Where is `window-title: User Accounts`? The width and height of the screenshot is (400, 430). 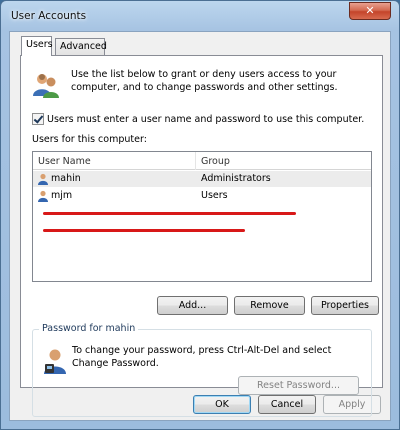
window-title: User Accounts is located at coordinates (49, 16).